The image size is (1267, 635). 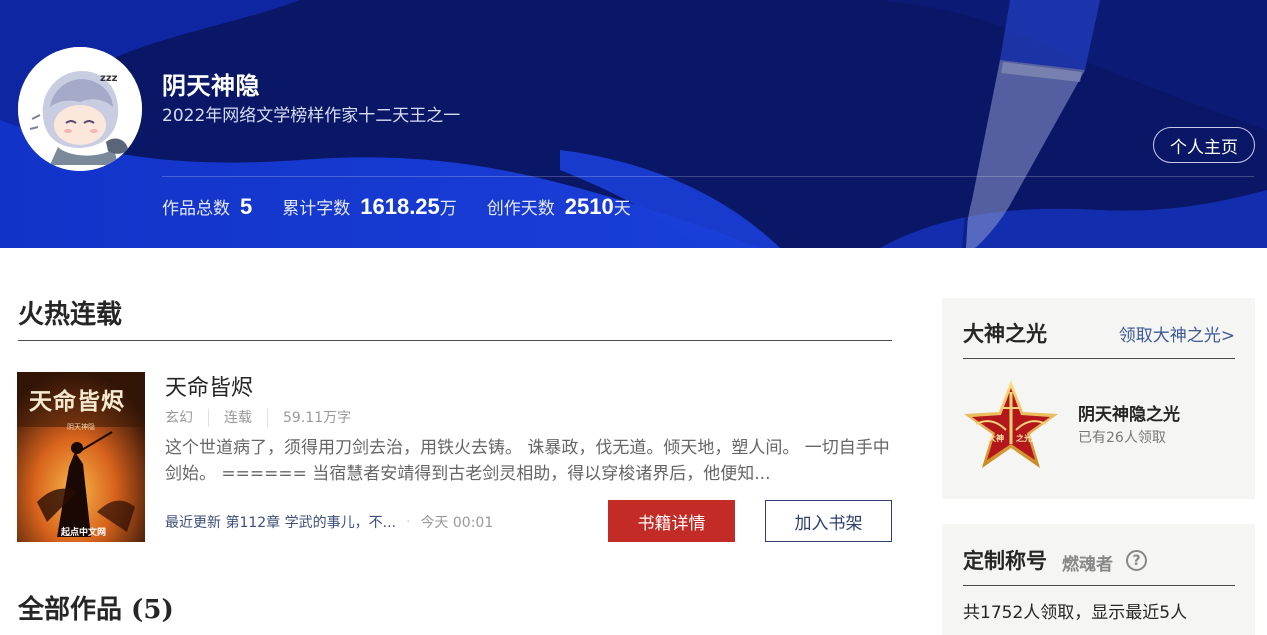 What do you see at coordinates (1129, 415) in the screenshot?
I see `badge-name: 阴天神隐之光` at bounding box center [1129, 415].